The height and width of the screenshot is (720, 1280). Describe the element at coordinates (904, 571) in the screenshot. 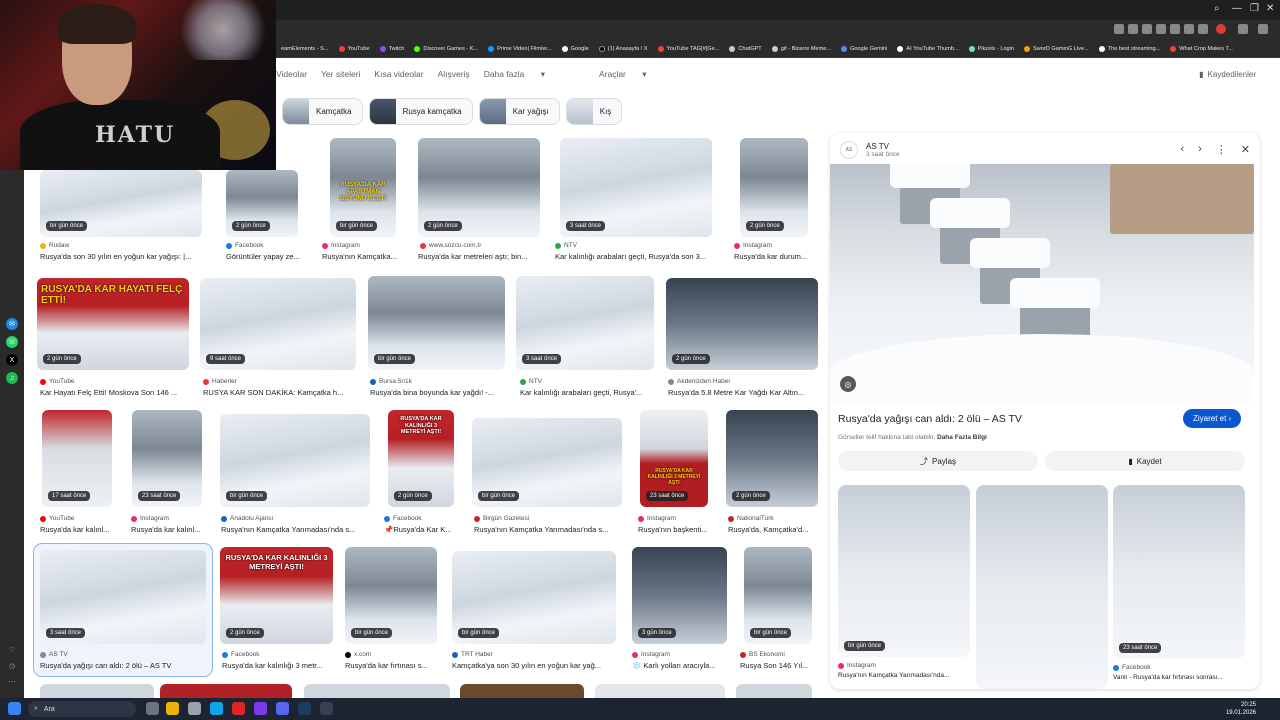

I see `related-image: bir gün önce` at that location.